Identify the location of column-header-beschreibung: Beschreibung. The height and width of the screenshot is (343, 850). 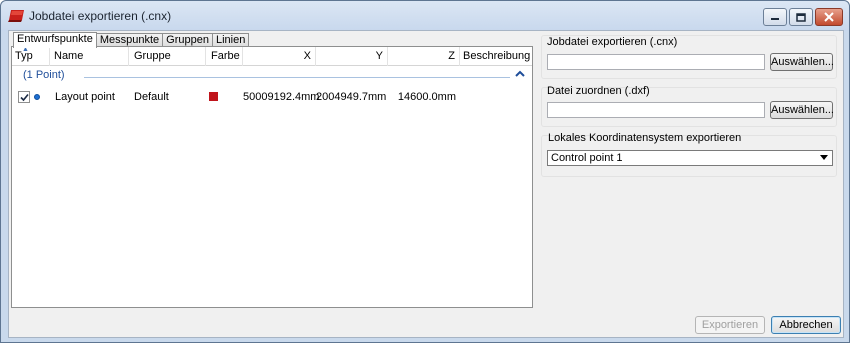
(496, 56).